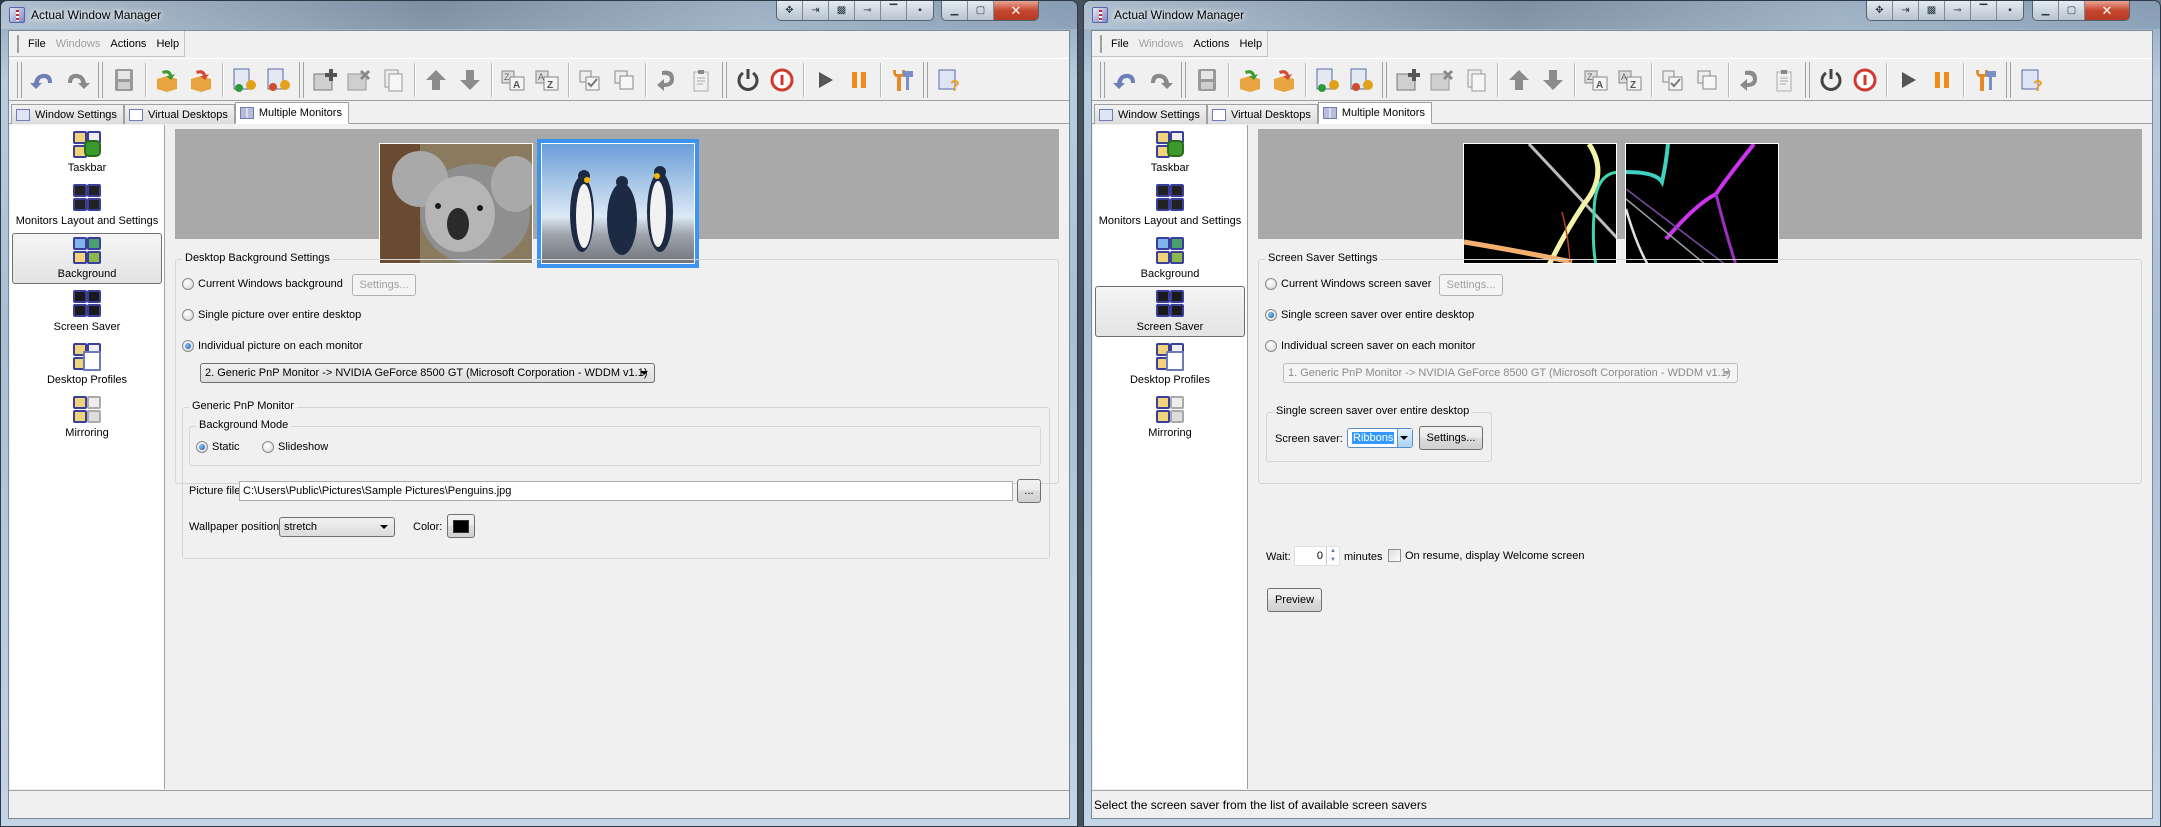 The height and width of the screenshot is (827, 2161). What do you see at coordinates (1016, 10) in the screenshot?
I see `close-icon: ✕` at bounding box center [1016, 10].